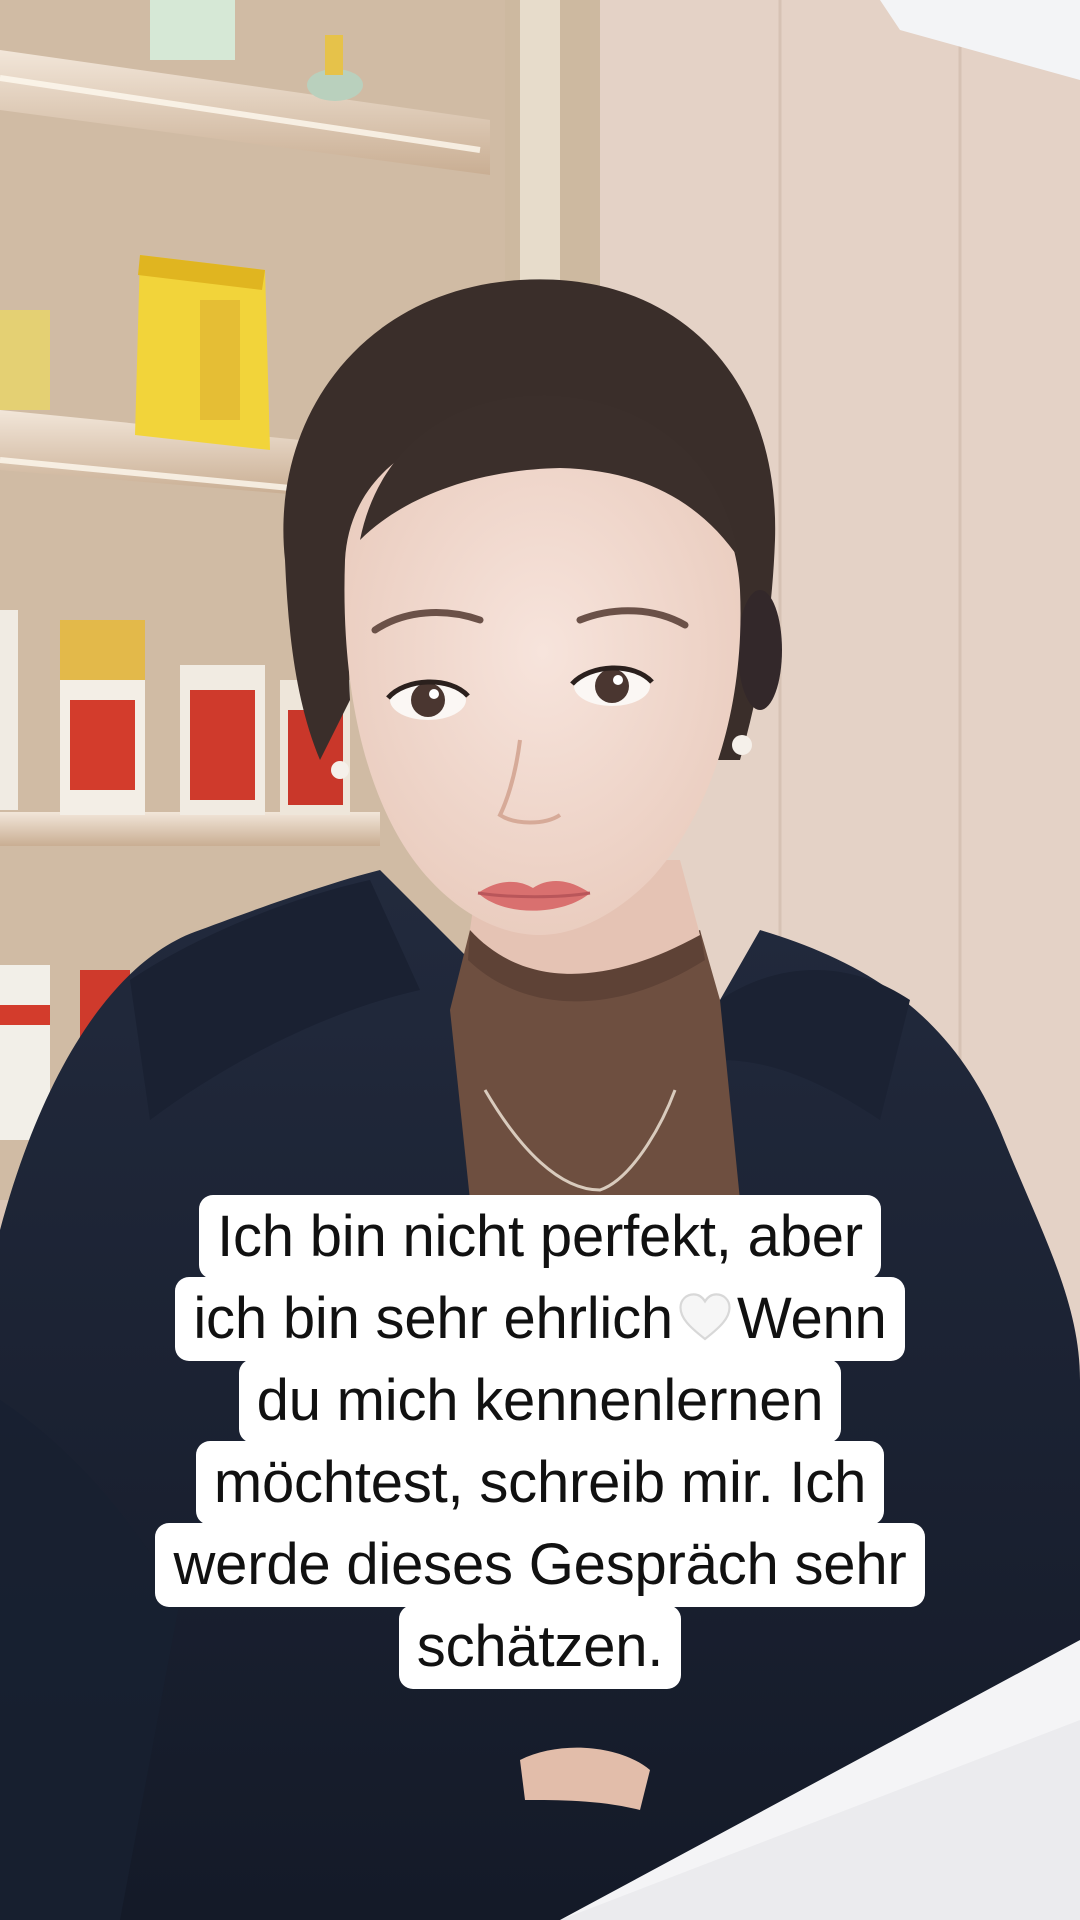 The image size is (1080, 1920). What do you see at coordinates (433, 1318) in the screenshot?
I see `caption-line-2-text: ich bin sehr ehrlich` at bounding box center [433, 1318].